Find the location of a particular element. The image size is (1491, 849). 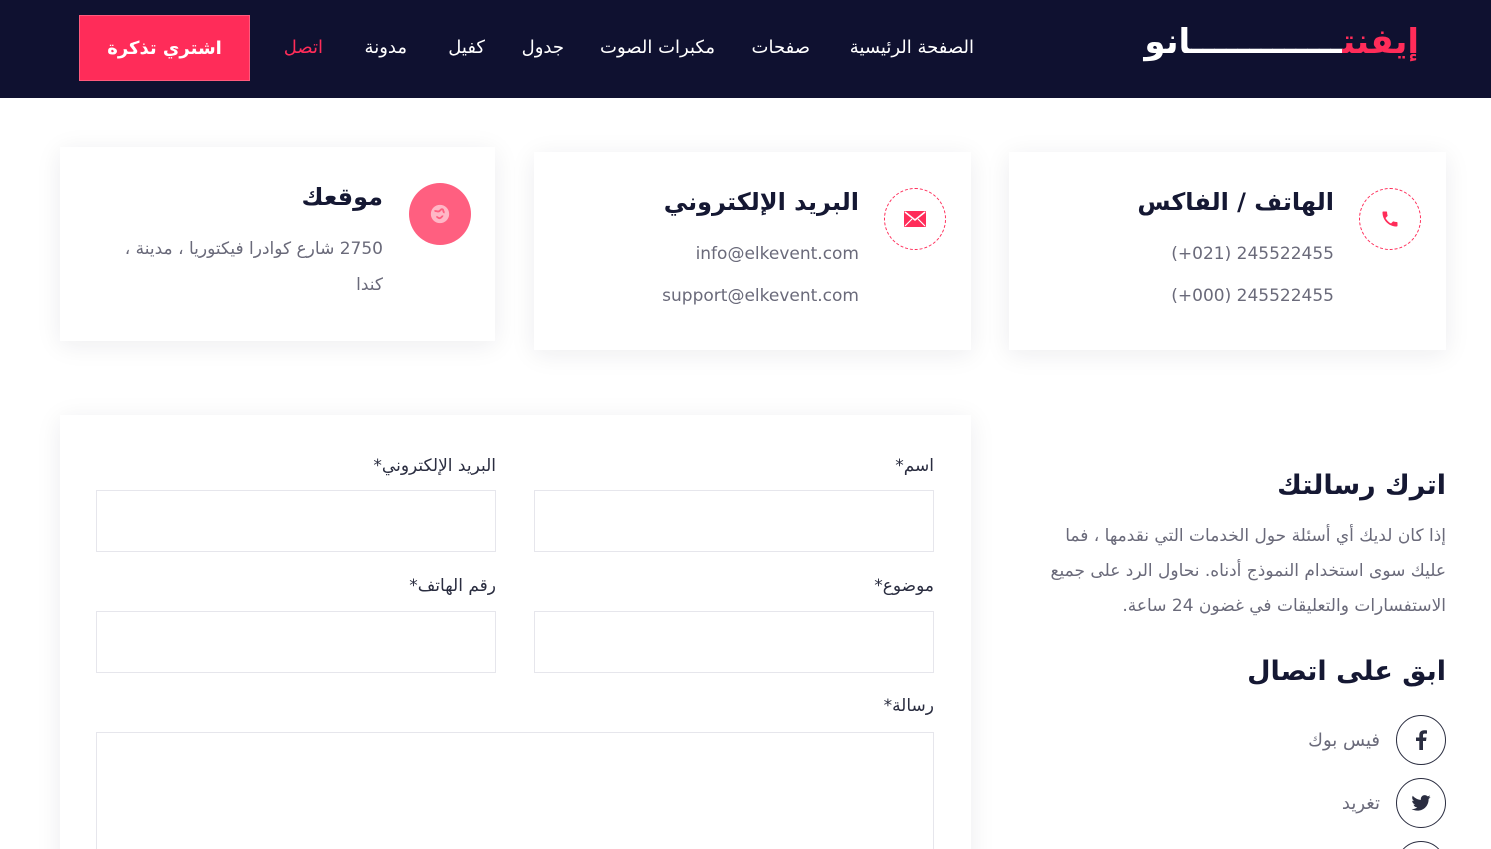

leave-message-title: اترك رسالتك is located at coordinates (1361, 485).